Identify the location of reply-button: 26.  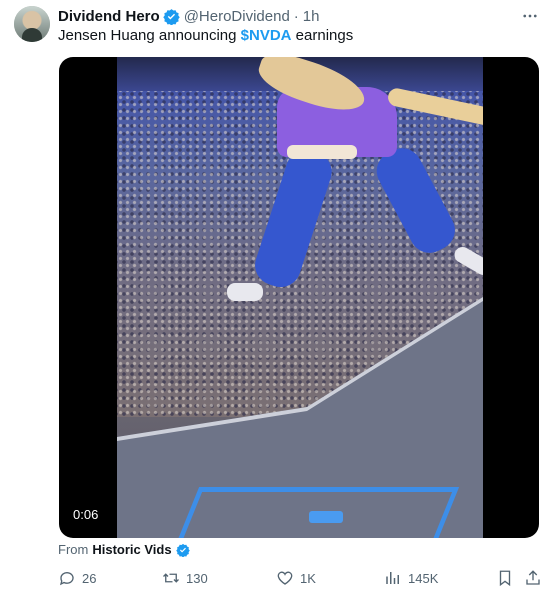
(77, 578).